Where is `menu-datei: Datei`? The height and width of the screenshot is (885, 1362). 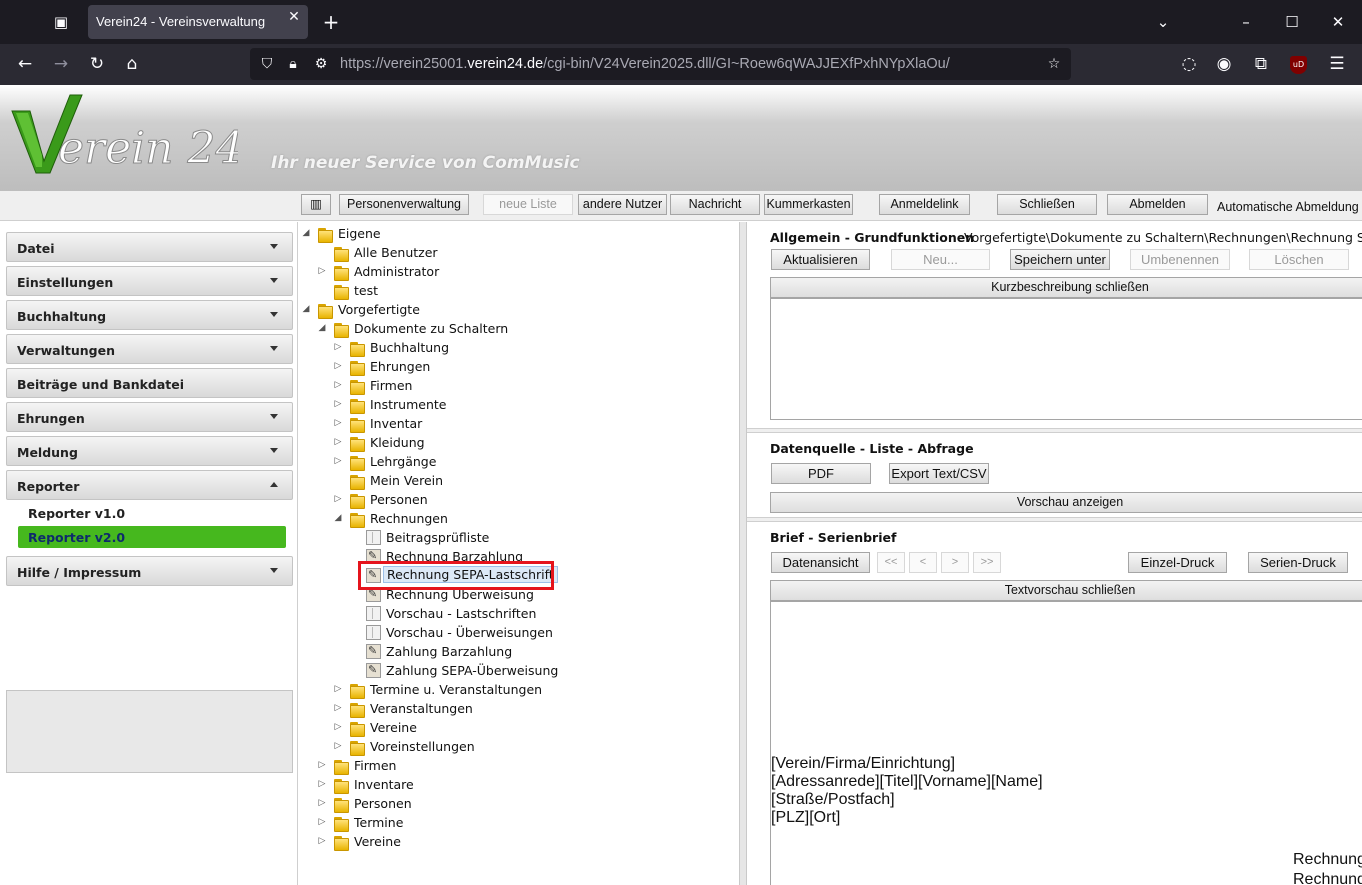
menu-datei: Datei is located at coordinates (149, 247).